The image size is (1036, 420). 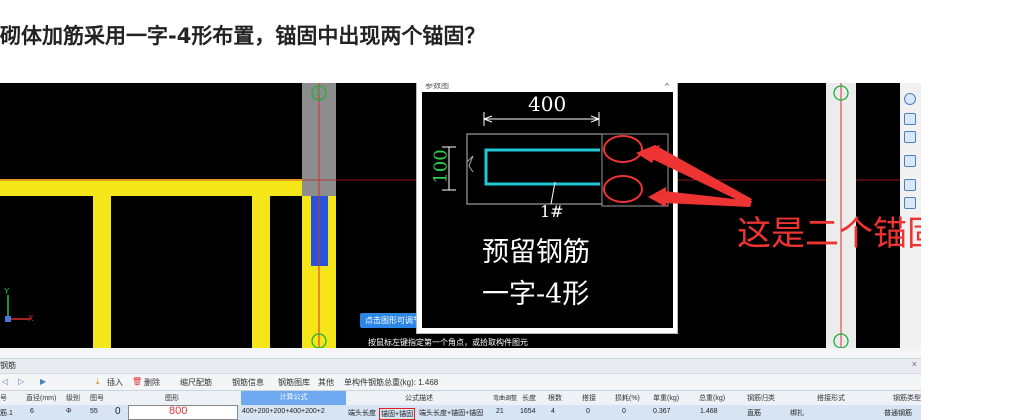 I want to click on col-formula: 计算公式, so click(x=293, y=398).